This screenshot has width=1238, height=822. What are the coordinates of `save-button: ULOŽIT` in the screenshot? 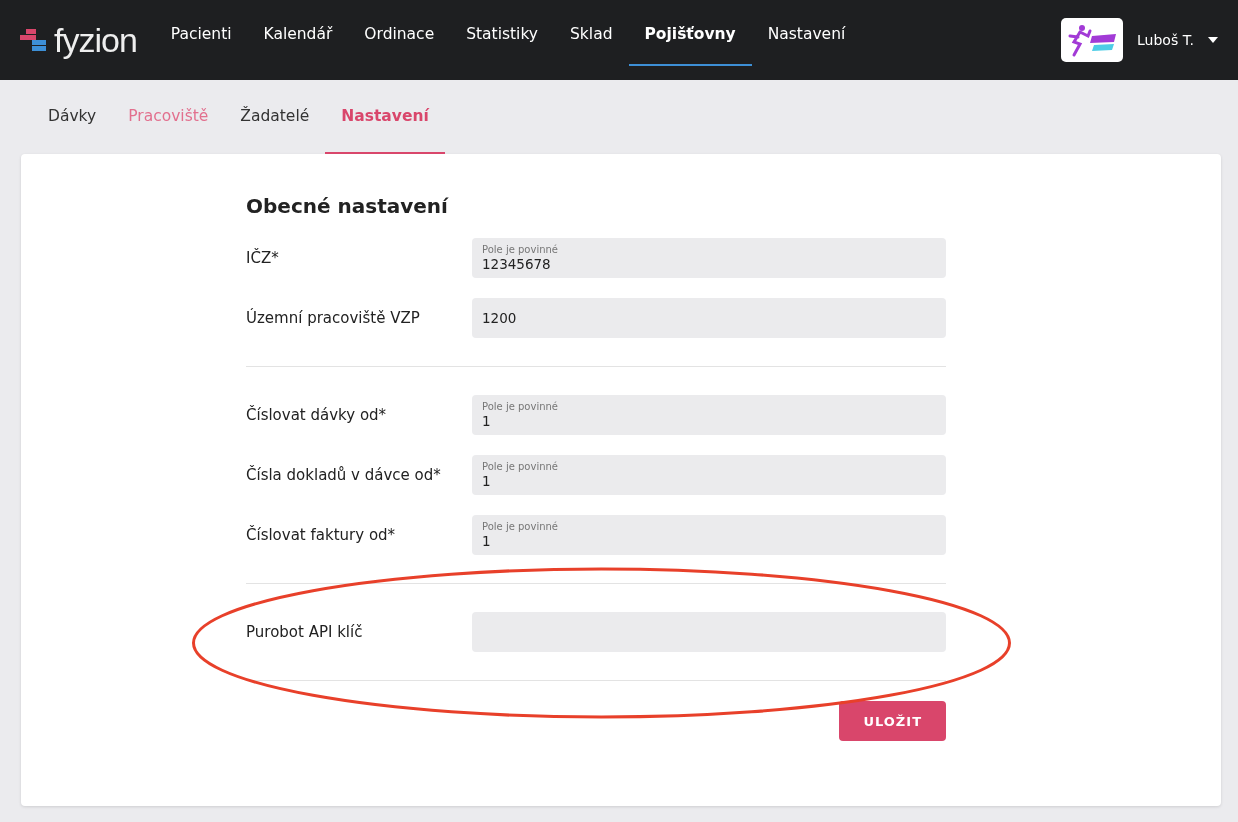 It's located at (892, 721).